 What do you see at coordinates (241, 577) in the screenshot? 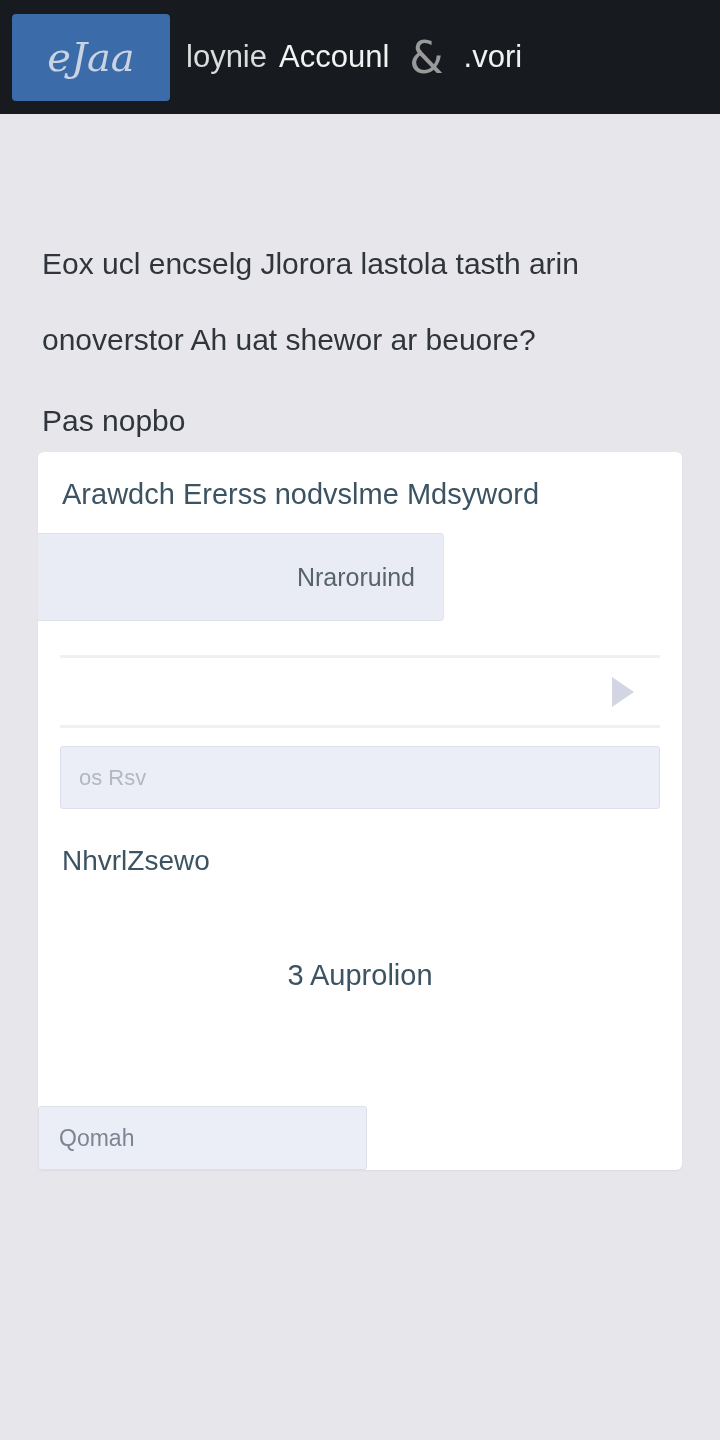
I see `option-button: Nraroruind` at bounding box center [241, 577].